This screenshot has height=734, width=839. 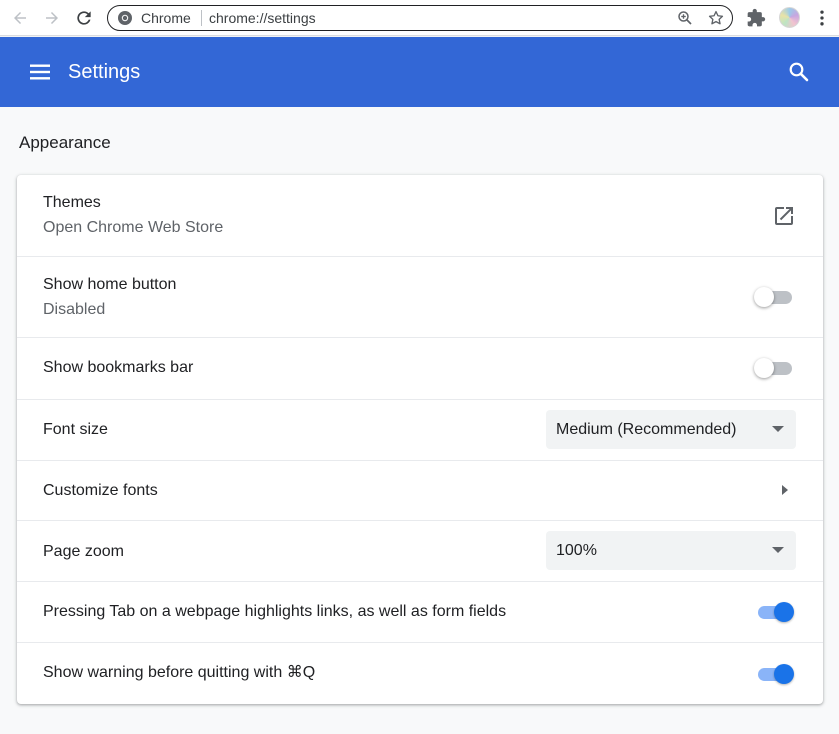 What do you see at coordinates (166, 18) in the screenshot?
I see `site-chip-label: Chrome` at bounding box center [166, 18].